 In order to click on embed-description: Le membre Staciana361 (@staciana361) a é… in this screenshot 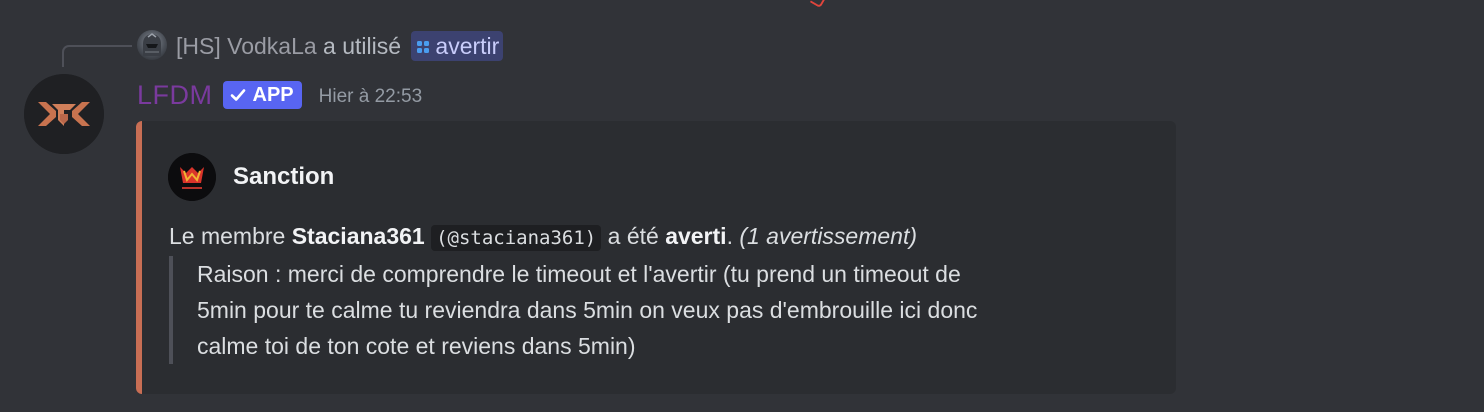, I will do `click(543, 237)`.